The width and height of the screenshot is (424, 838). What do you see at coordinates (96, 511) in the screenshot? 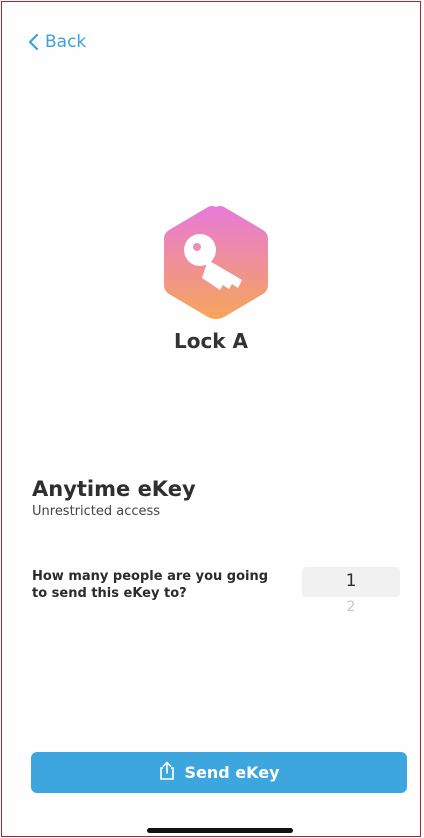
I see `ekey-type-subtitle: Unrestricted access` at bounding box center [96, 511].